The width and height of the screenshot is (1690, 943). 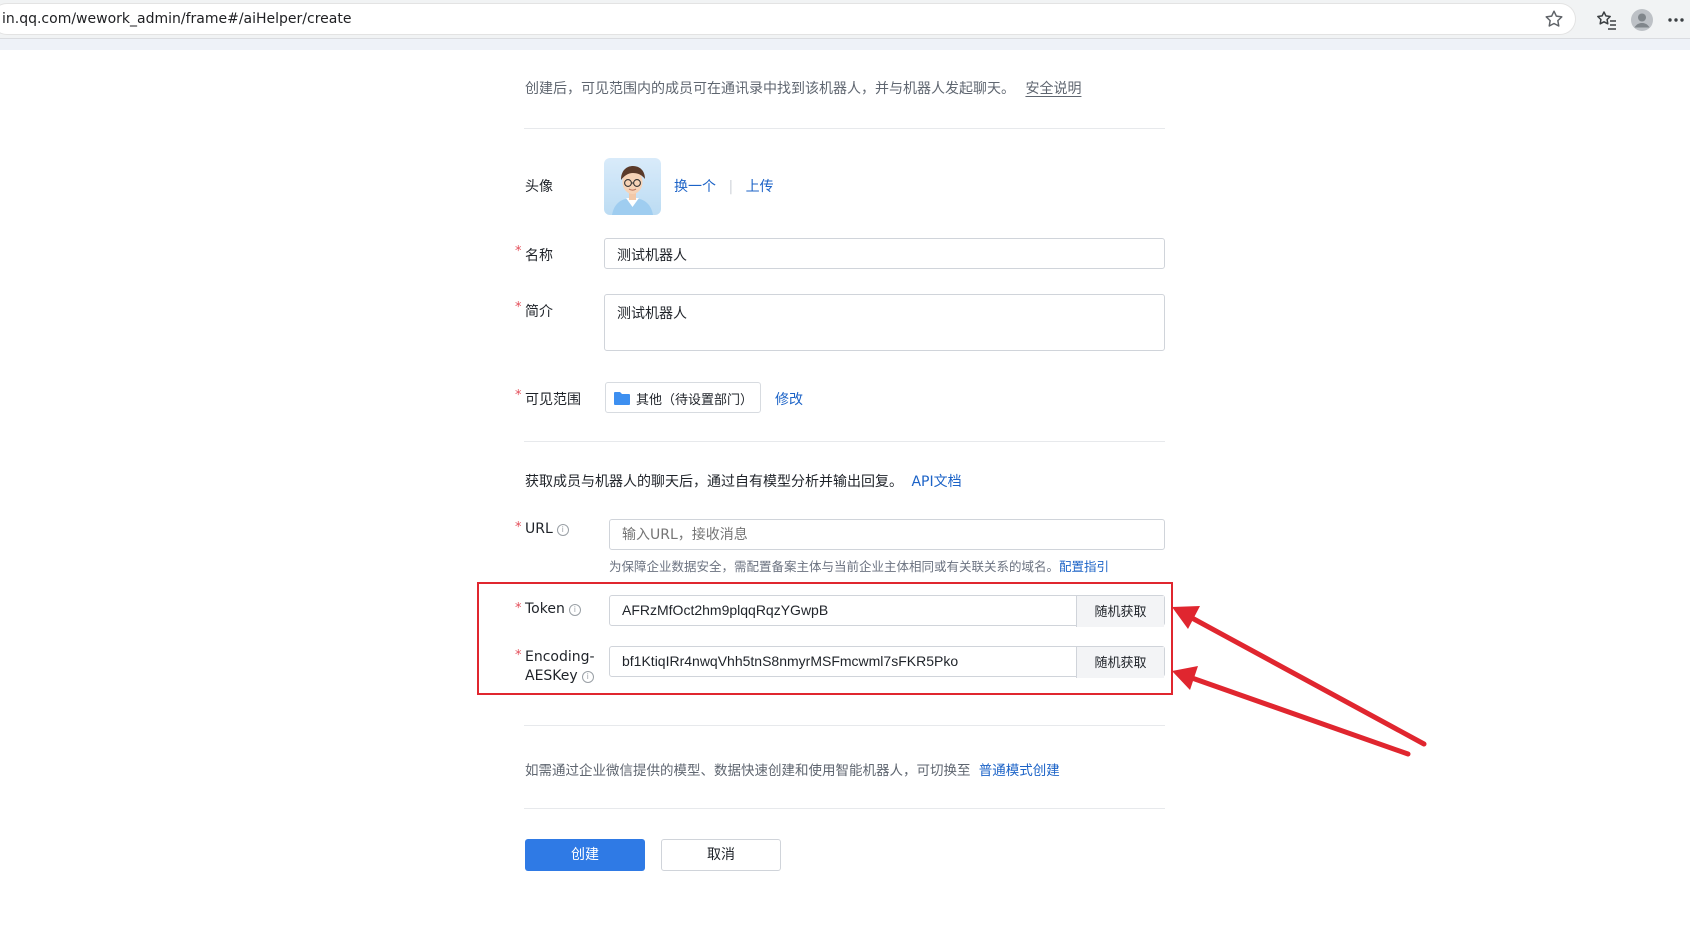 What do you see at coordinates (792, 771) in the screenshot?
I see `switch-mode-text: 如需通过企业微信提供的模型、数据快速创建和使用智能机器人，可切换至 普通模式创建` at bounding box center [792, 771].